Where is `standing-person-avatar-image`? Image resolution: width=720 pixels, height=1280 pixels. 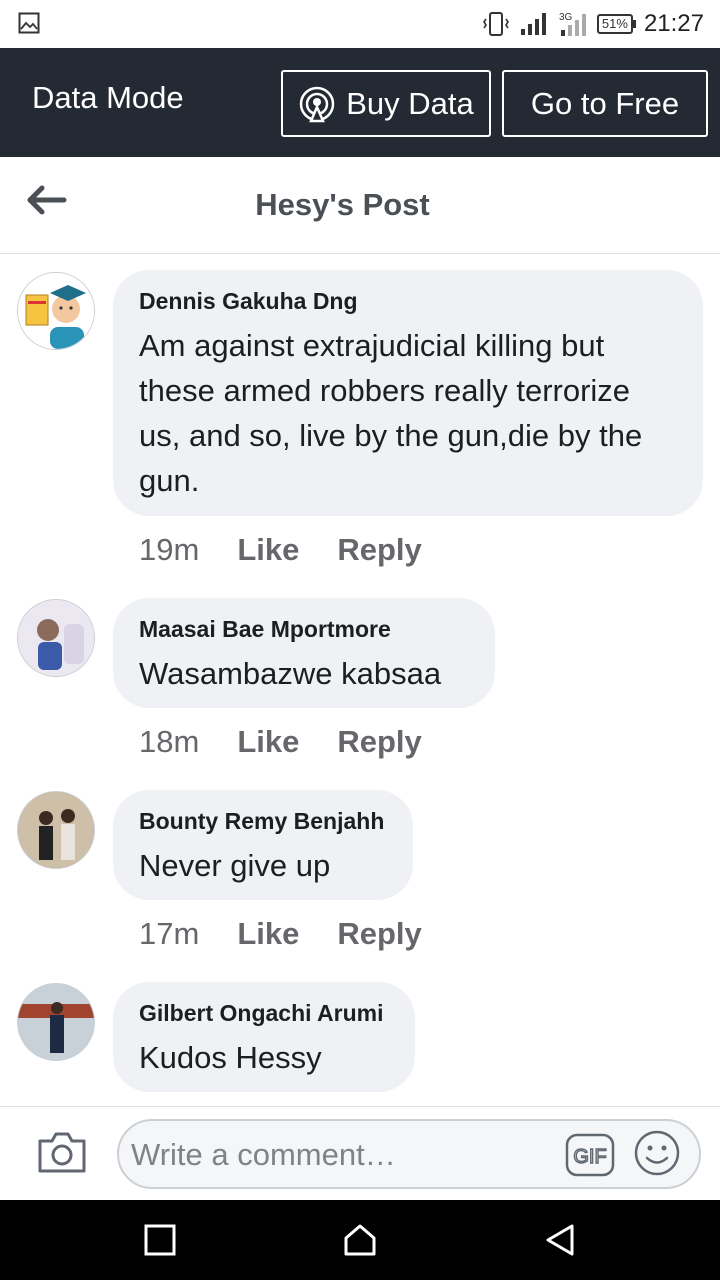 standing-person-avatar-image is located at coordinates (56, 1022).